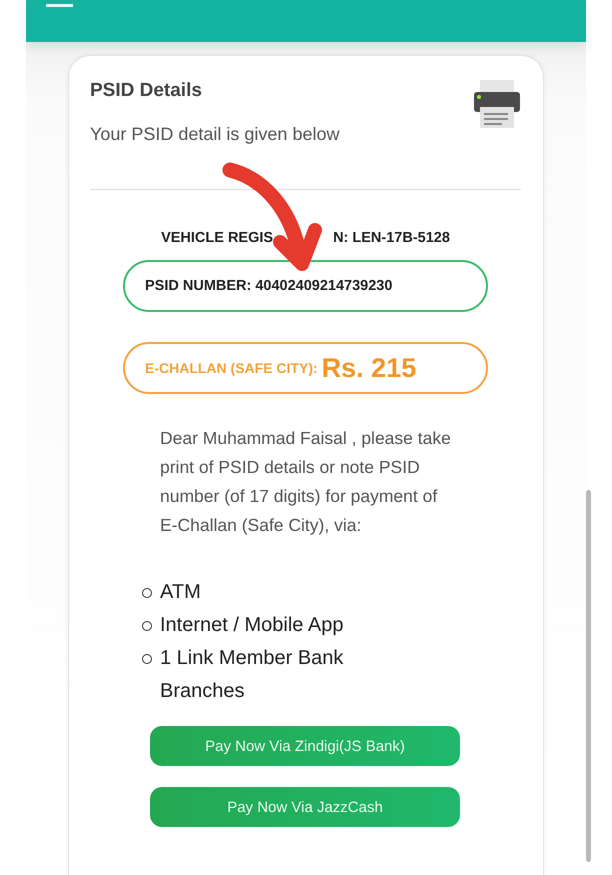 Image resolution: width=612 pixels, height=875 pixels. I want to click on payment-channel: ATM, so click(180, 592).